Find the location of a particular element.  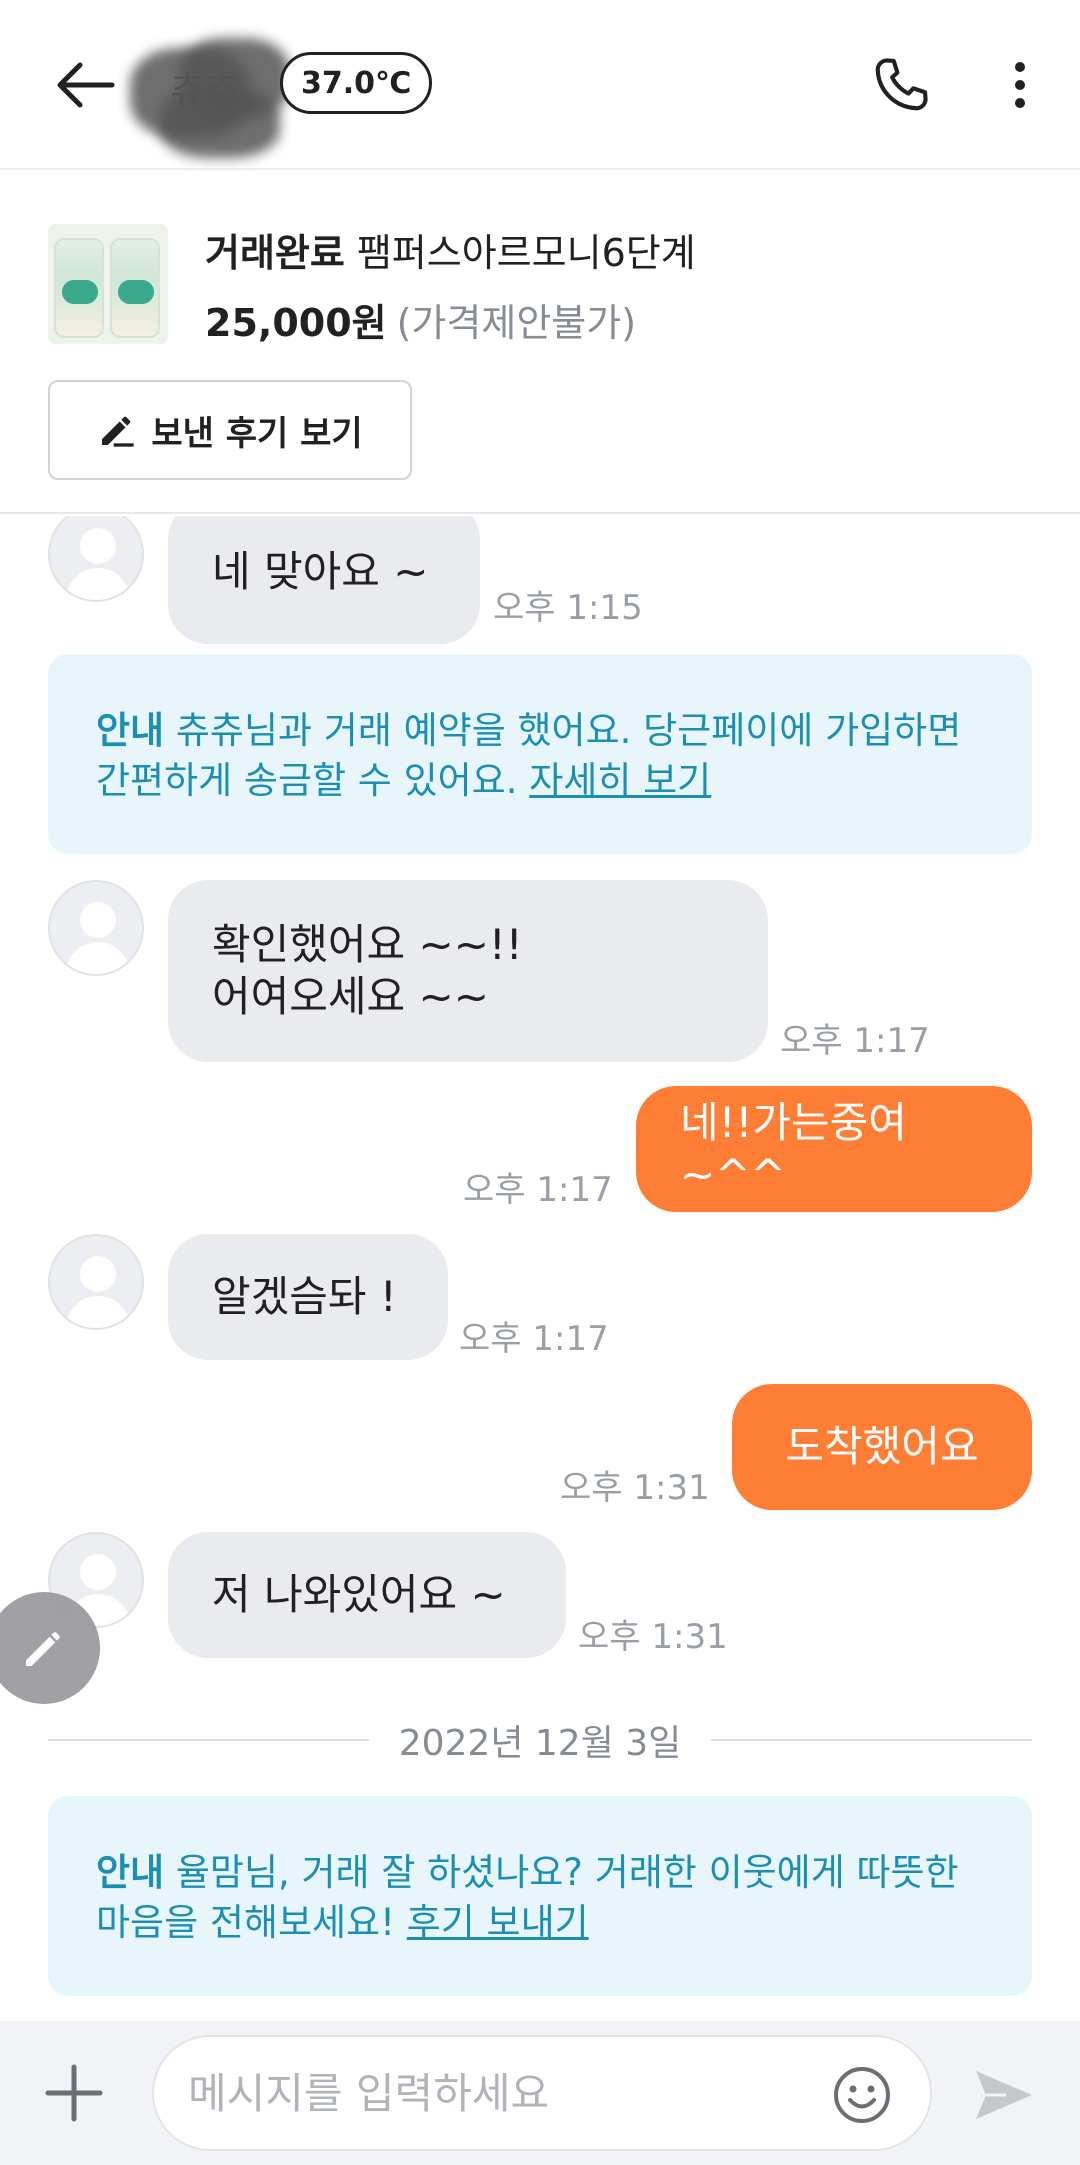

emoji-button is located at coordinates (862, 2095).